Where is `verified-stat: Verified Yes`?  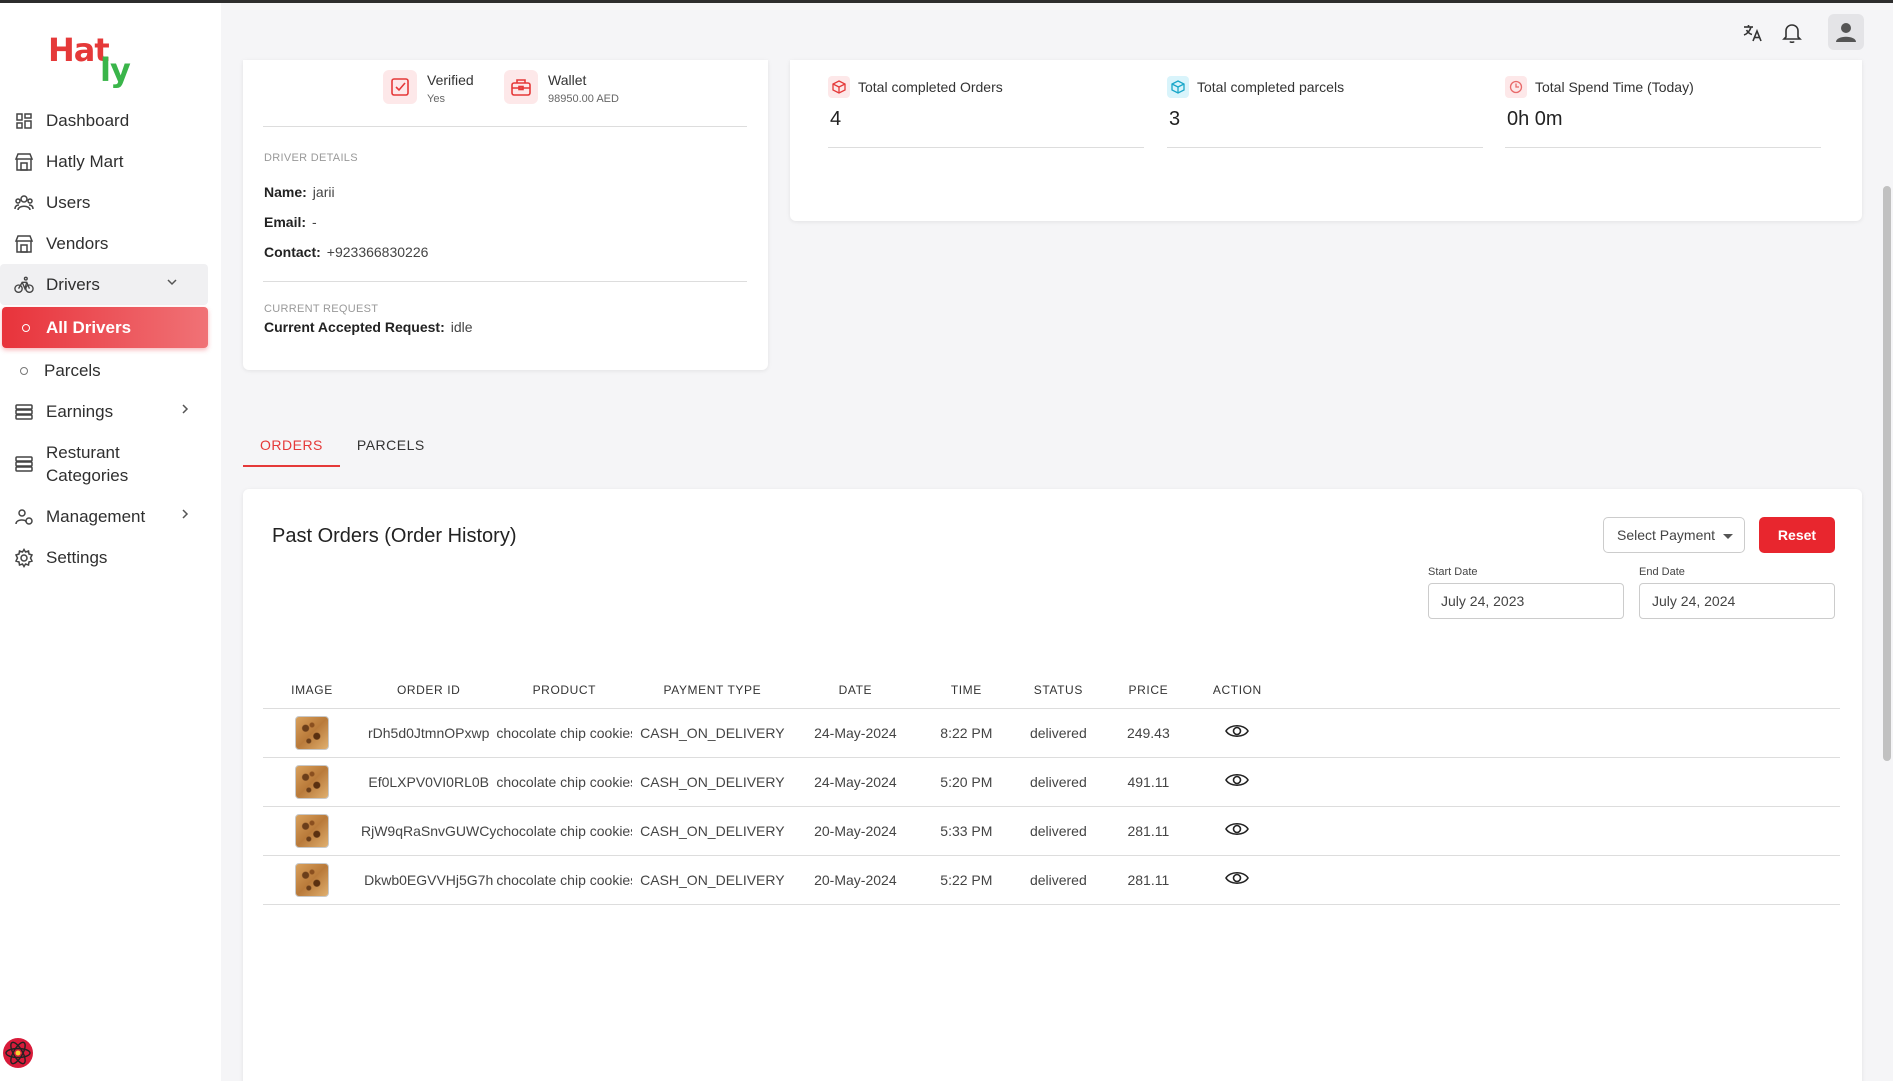 verified-stat: Verified Yes is located at coordinates (428, 87).